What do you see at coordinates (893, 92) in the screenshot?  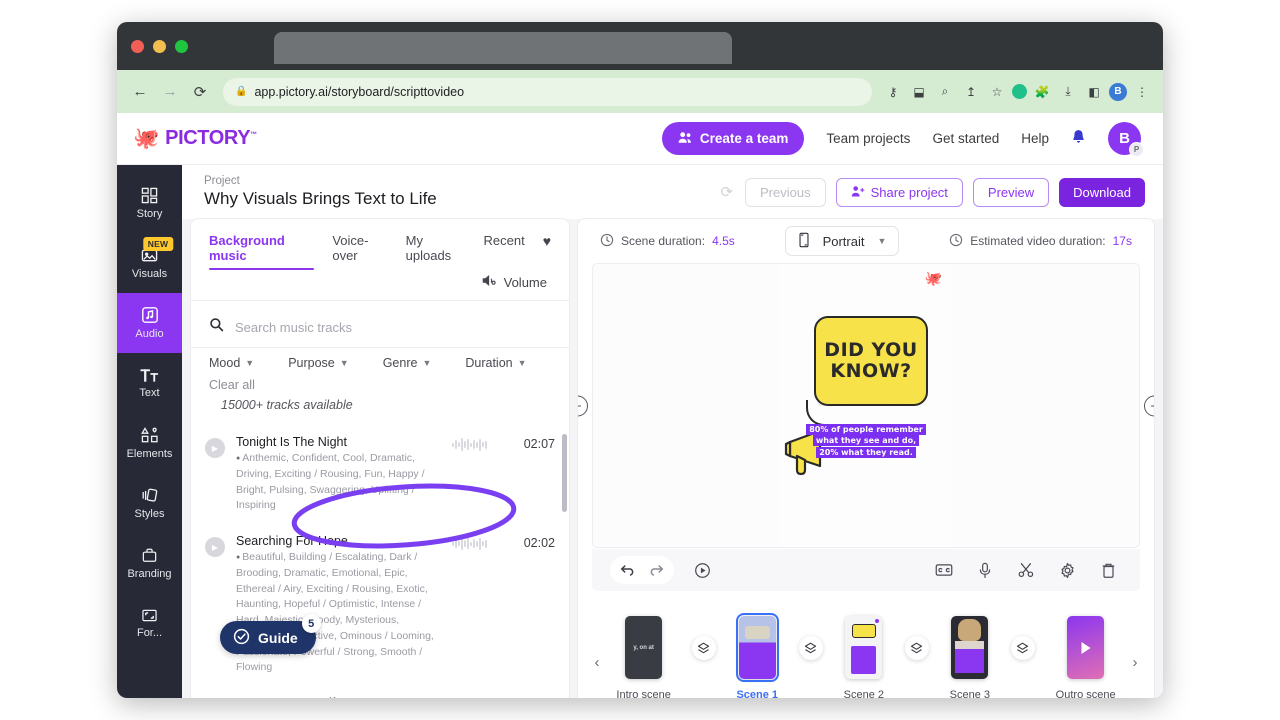 I see `key-icon: ⚷` at bounding box center [893, 92].